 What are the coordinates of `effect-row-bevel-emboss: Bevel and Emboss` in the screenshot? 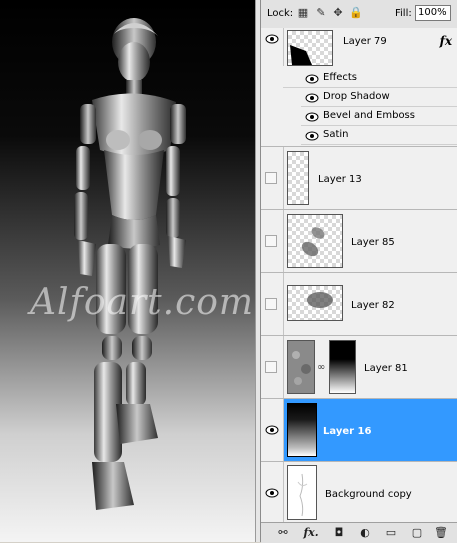 It's located at (379, 116).